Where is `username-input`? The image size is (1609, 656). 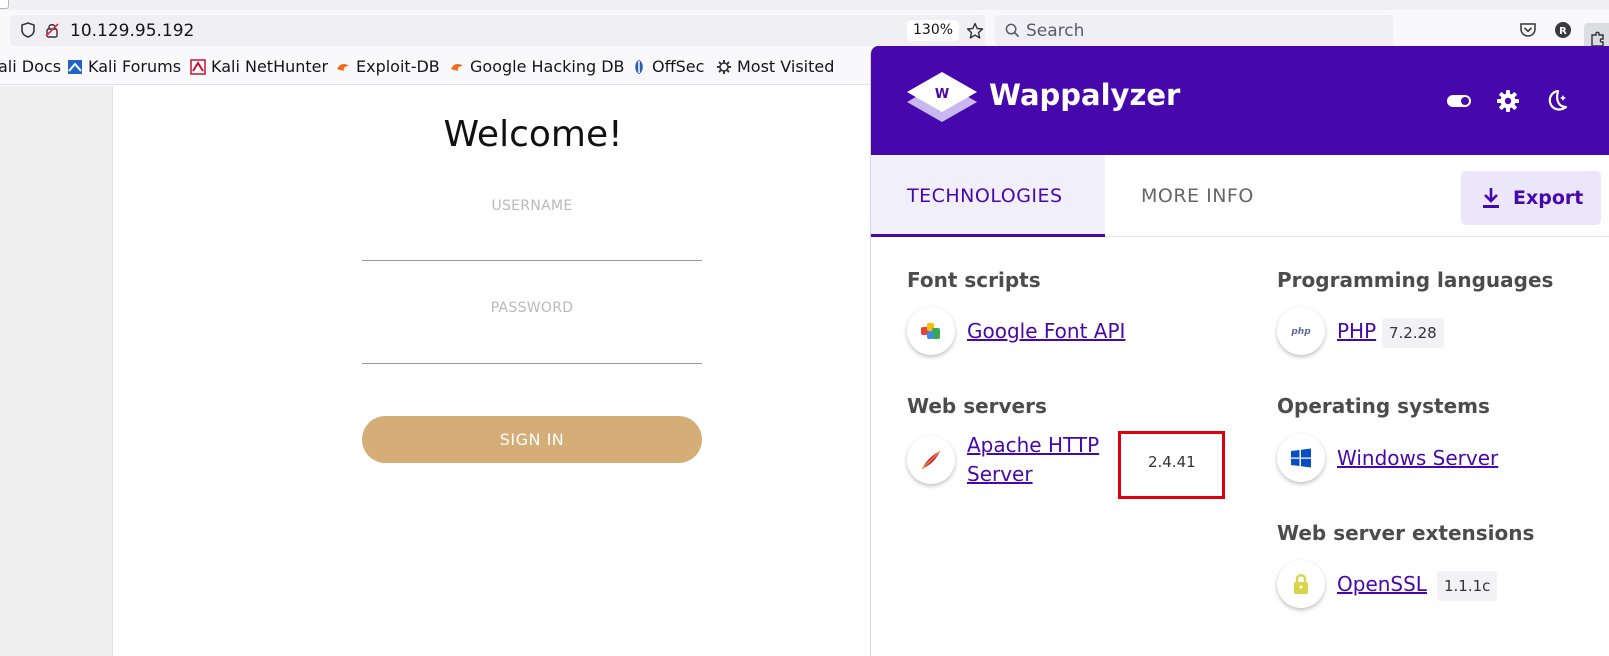 username-input is located at coordinates (532, 260).